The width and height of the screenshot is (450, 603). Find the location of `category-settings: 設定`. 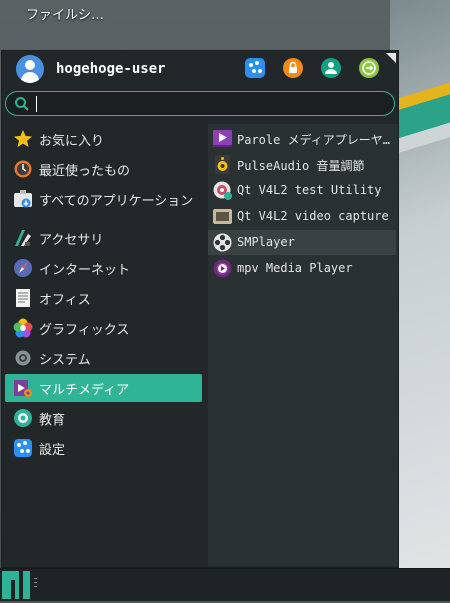

category-settings: 設定 is located at coordinates (103, 448).